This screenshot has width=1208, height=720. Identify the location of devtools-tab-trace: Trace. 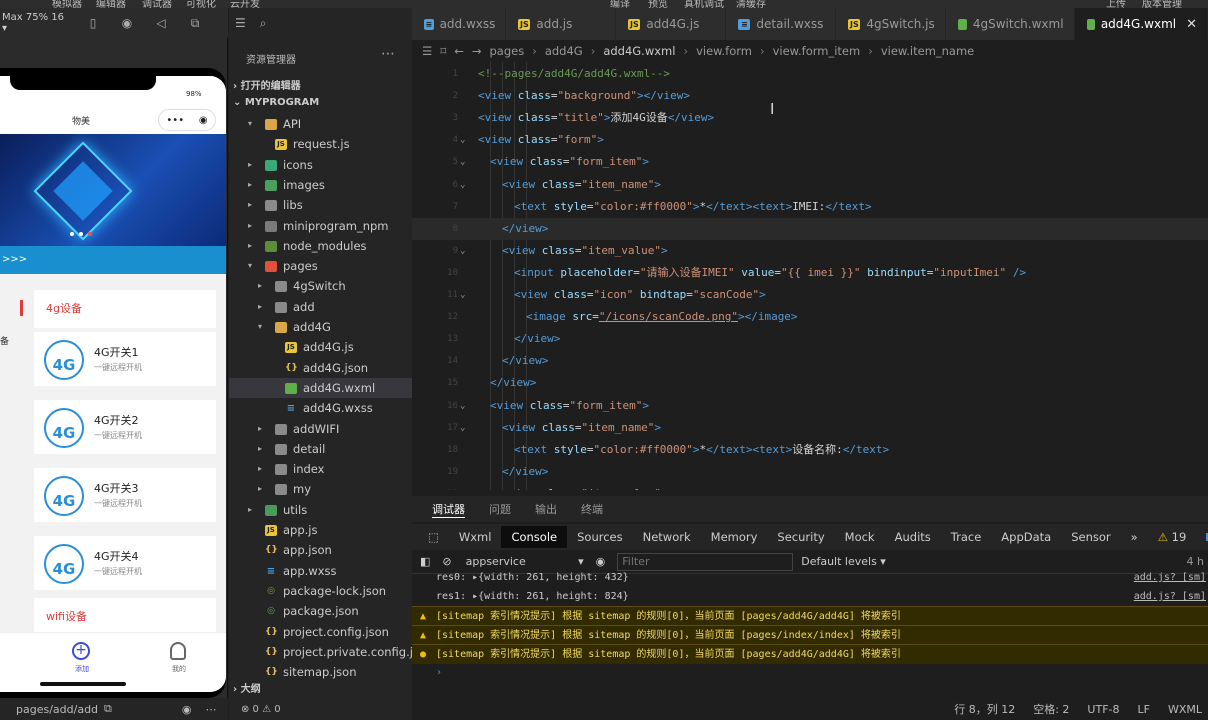
(966, 537).